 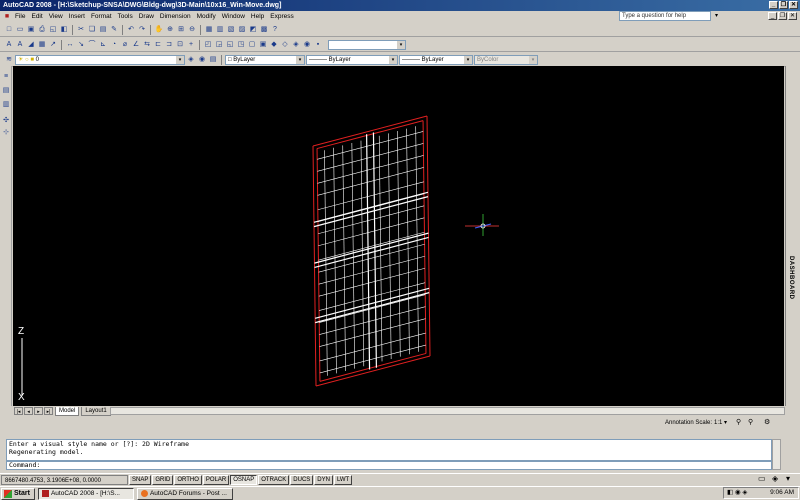 I want to click on pan-icon: ✋, so click(x=159, y=30).